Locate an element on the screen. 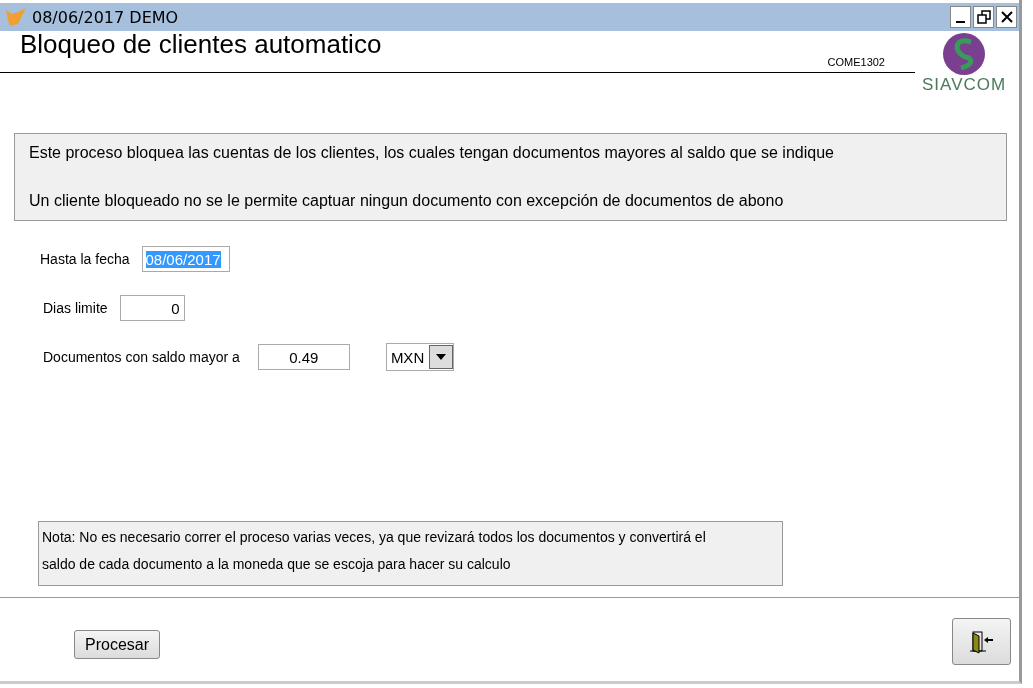  field-label: Documentos con saldo mayor a is located at coordinates (141, 357).